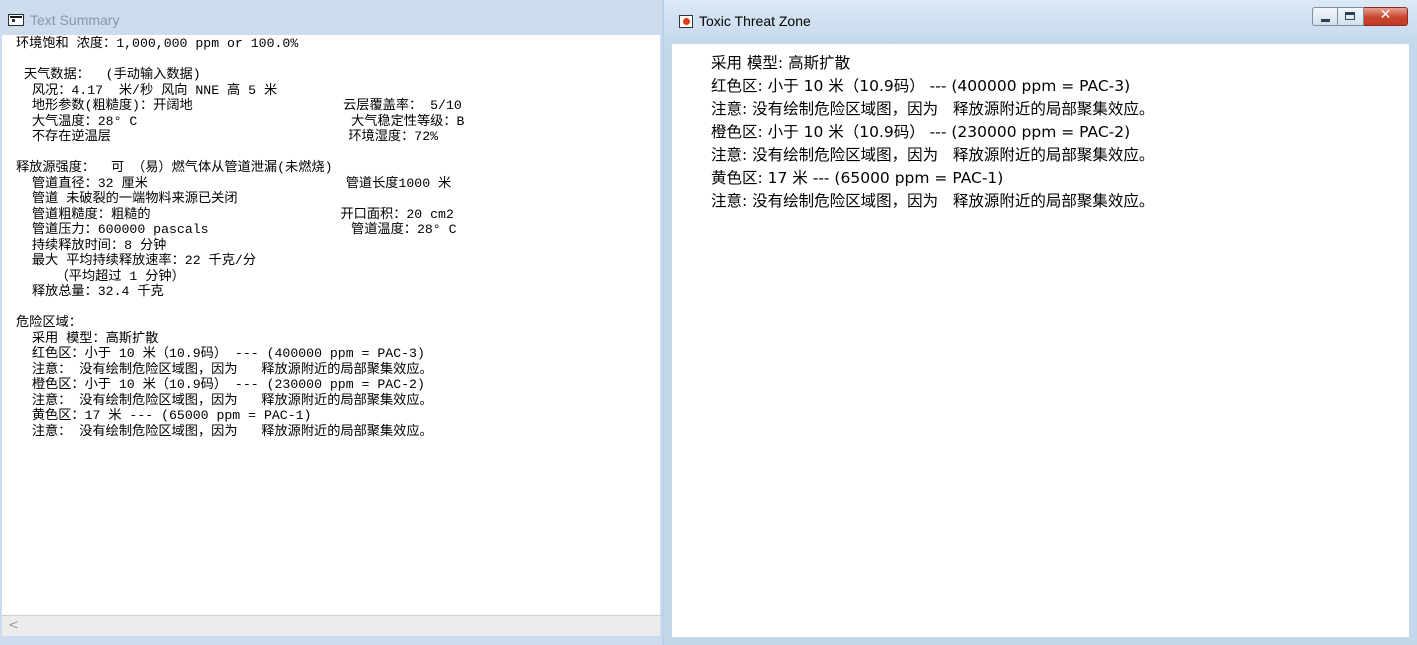  I want to click on window-bottom-border, so click(331, 640).